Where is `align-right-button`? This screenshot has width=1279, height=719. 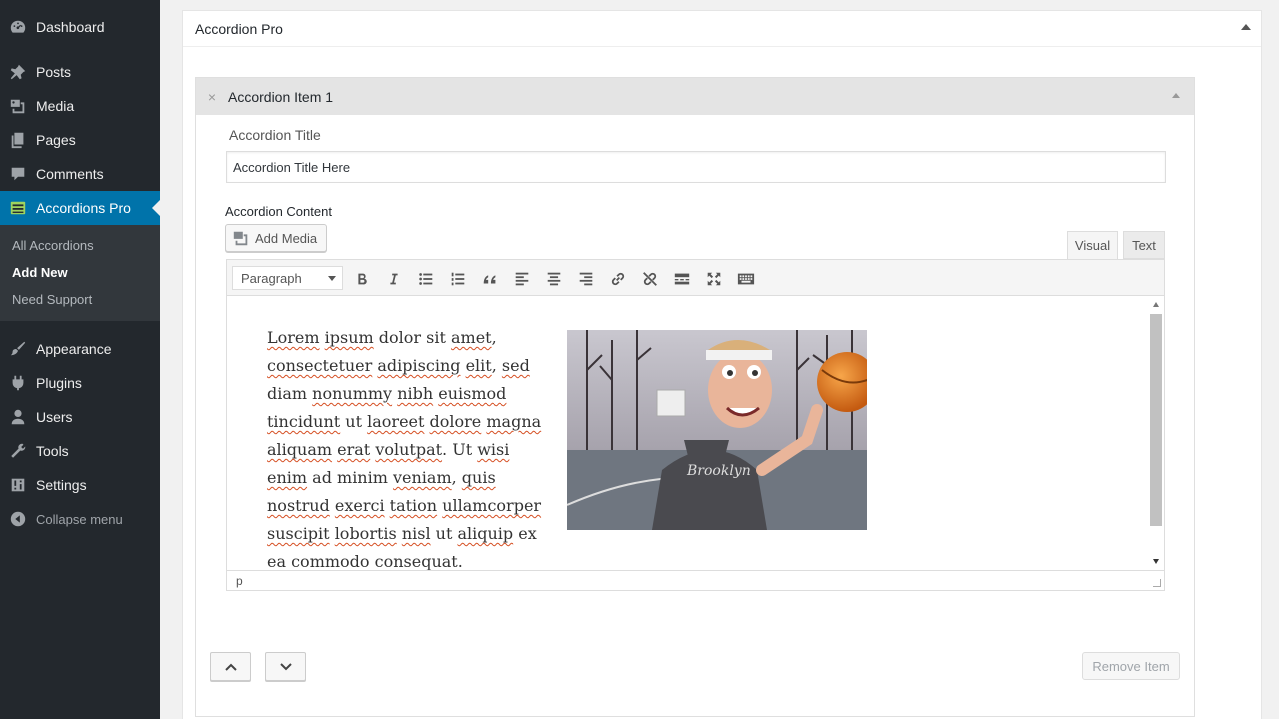 align-right-button is located at coordinates (586, 279).